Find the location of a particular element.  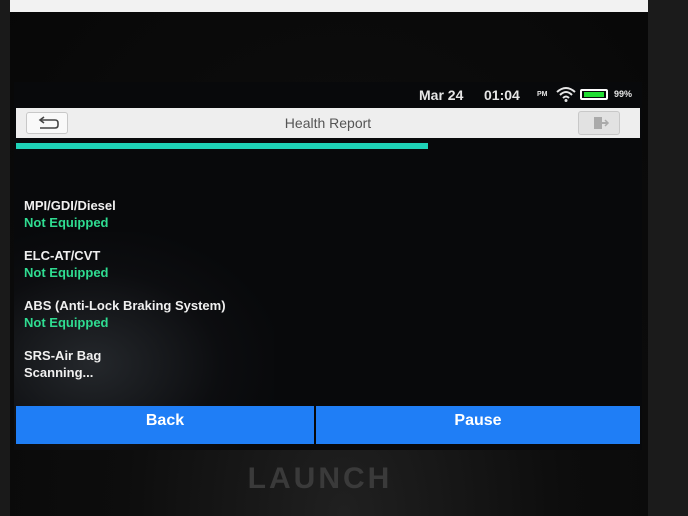

exit-button is located at coordinates (599, 123).